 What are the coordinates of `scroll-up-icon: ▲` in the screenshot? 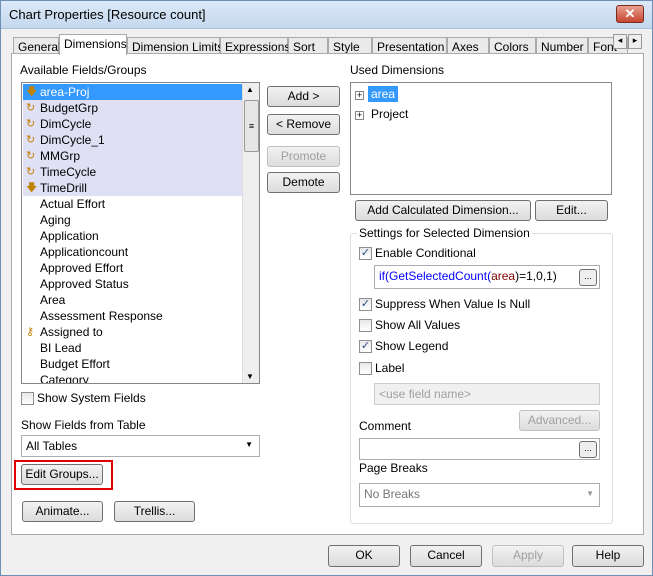 It's located at (250, 89).